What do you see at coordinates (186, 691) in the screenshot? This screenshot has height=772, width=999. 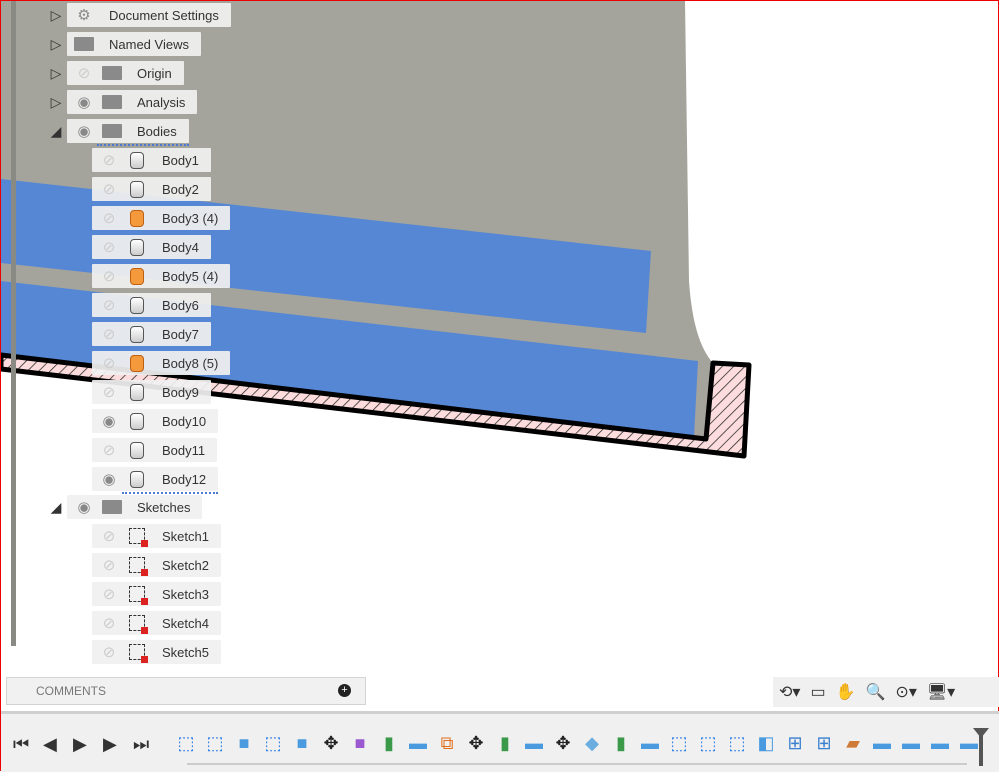 I see `comments-panel: COMMENTS +` at bounding box center [186, 691].